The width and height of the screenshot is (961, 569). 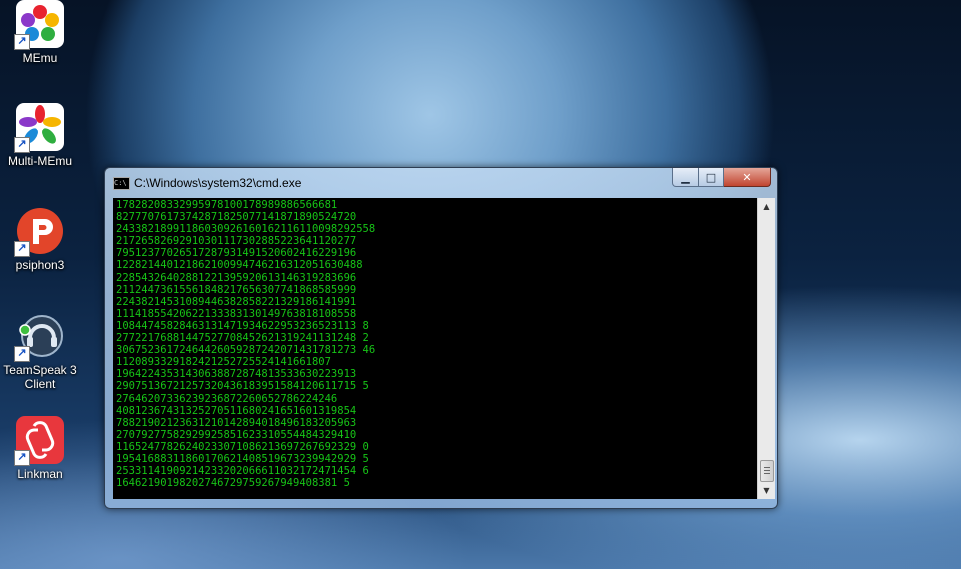 I want to click on window-title: C:\Windows\system32\cmd.exe, so click(x=218, y=183).